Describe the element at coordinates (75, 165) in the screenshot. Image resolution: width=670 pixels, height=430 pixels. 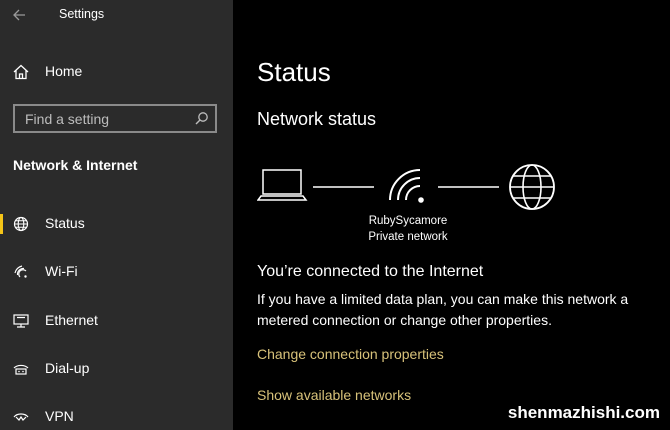
I see `section-title: Network & Internet` at that location.